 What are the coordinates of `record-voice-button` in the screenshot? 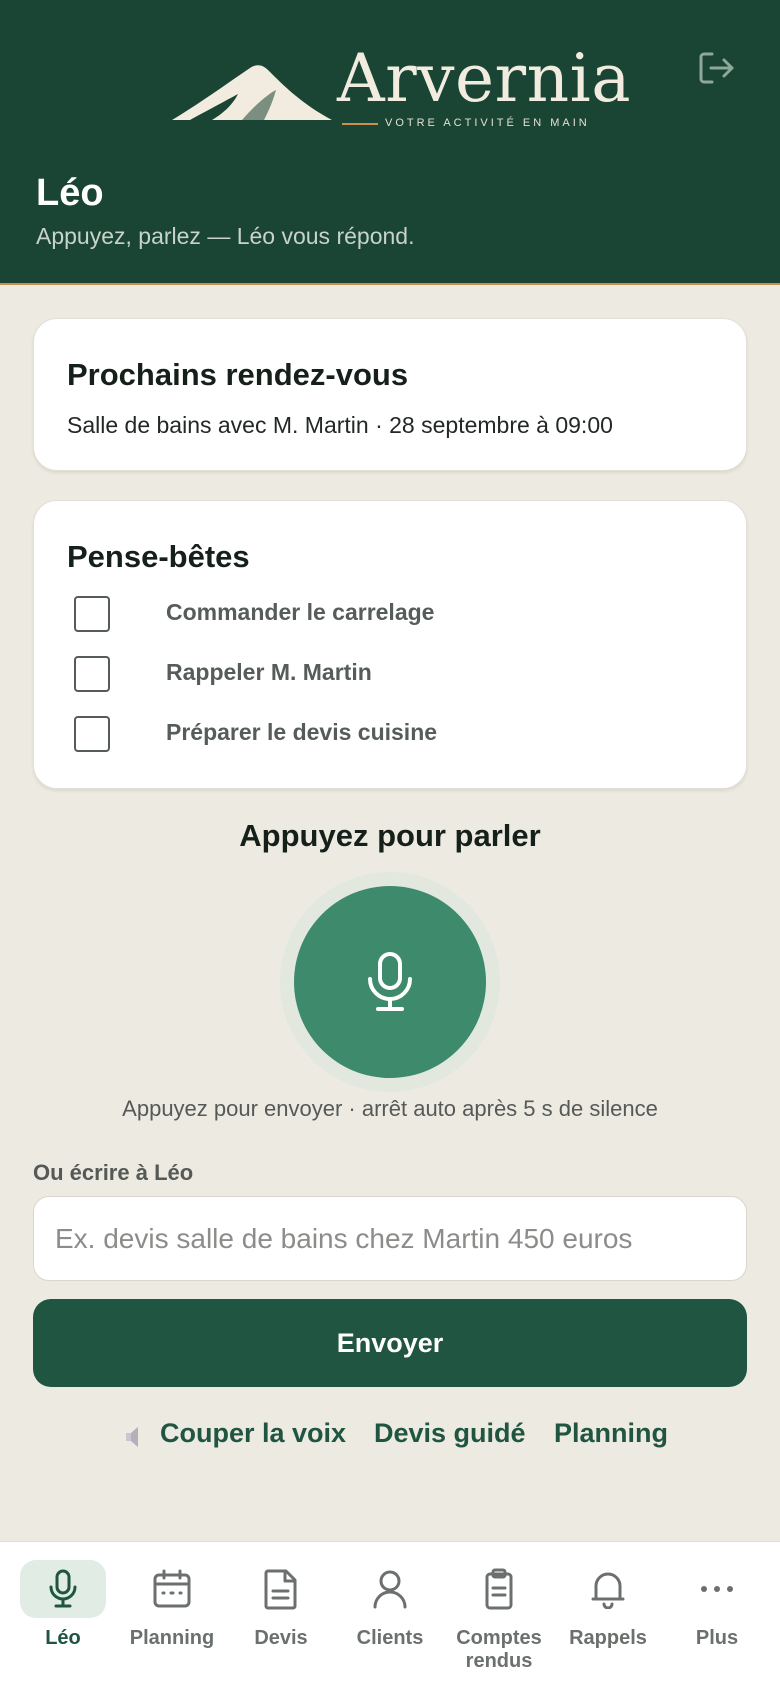 It's located at (390, 982).